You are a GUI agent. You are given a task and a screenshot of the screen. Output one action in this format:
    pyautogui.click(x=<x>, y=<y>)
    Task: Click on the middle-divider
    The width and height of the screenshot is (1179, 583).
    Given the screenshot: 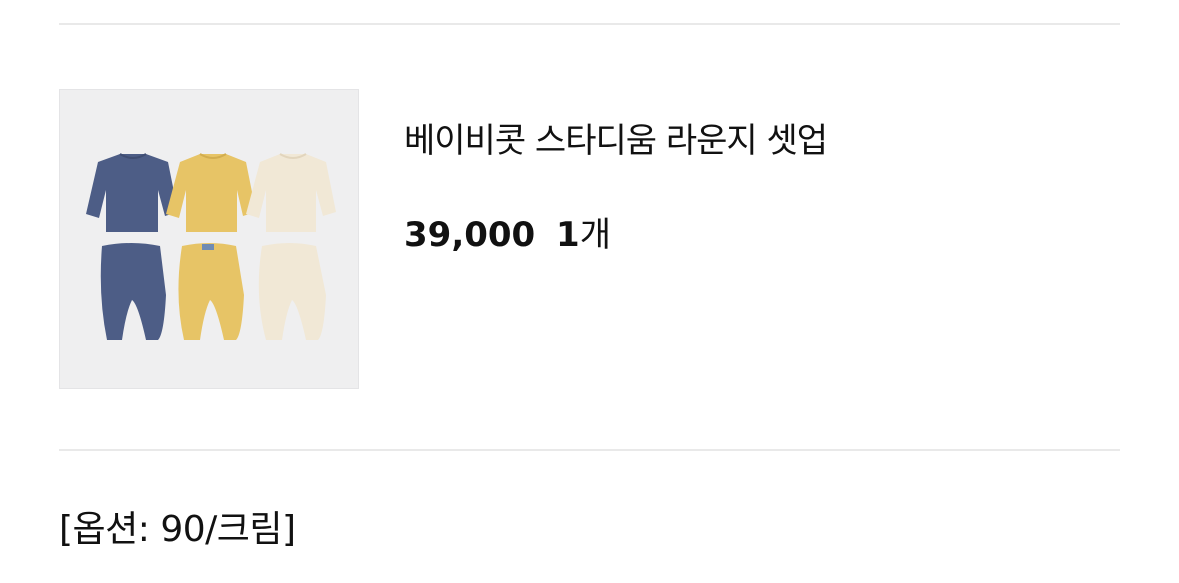 What is the action you would take?
    pyautogui.click(x=589, y=450)
    